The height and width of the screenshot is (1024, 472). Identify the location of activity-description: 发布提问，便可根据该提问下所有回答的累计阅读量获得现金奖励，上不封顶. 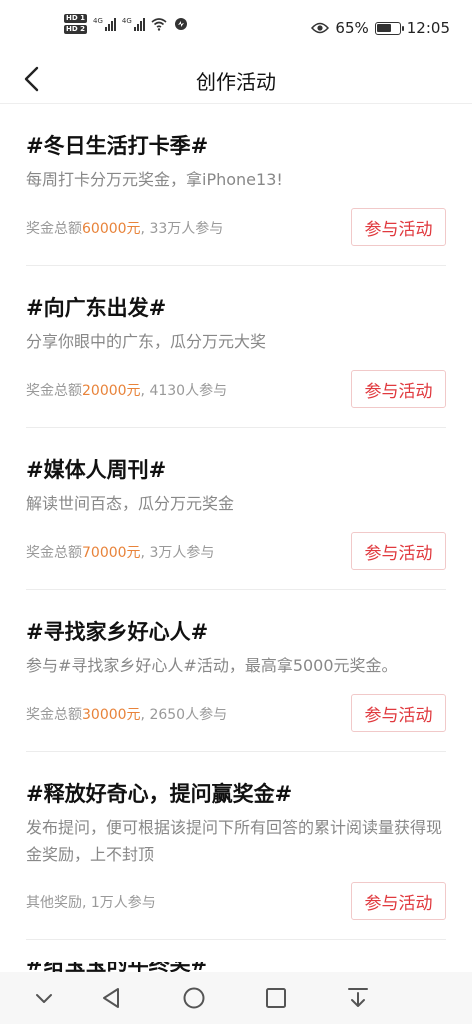
(234, 841).